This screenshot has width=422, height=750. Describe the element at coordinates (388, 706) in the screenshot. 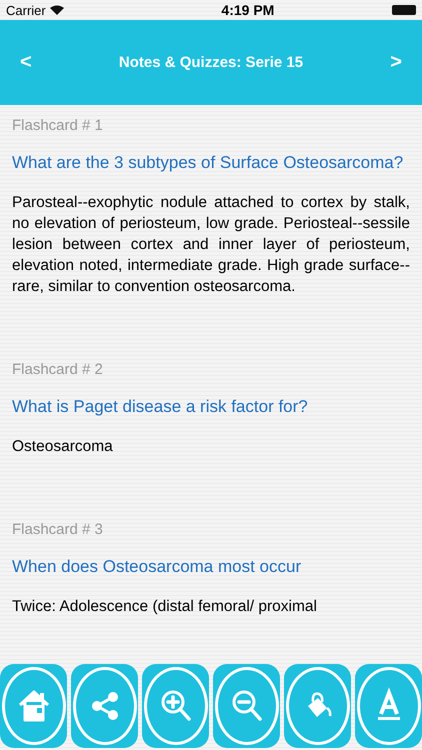

I see `font-button` at that location.